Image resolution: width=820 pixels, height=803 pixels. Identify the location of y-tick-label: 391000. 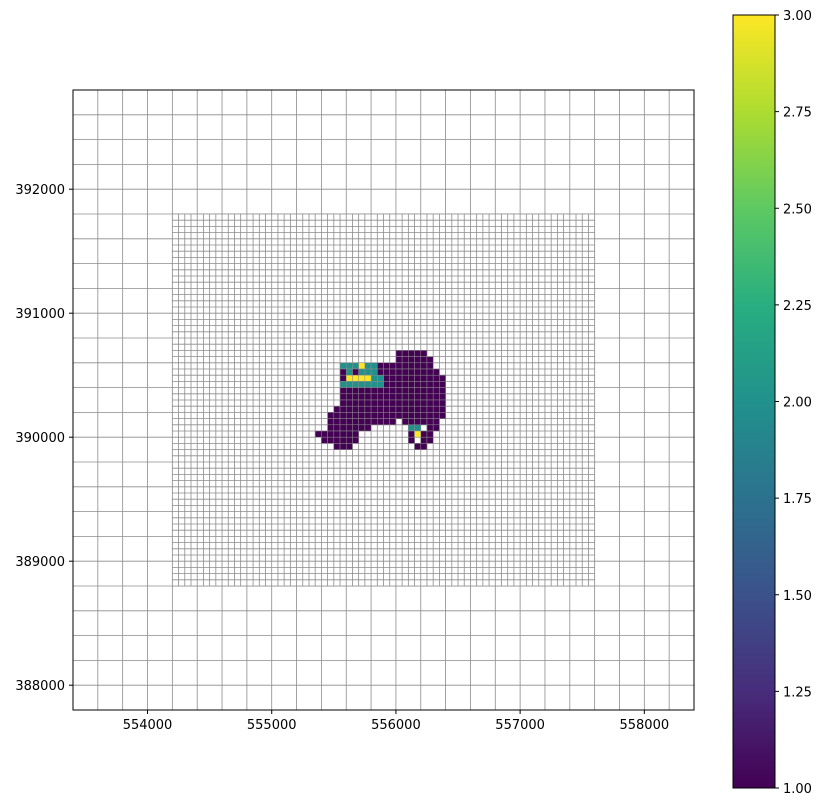
(40, 314).